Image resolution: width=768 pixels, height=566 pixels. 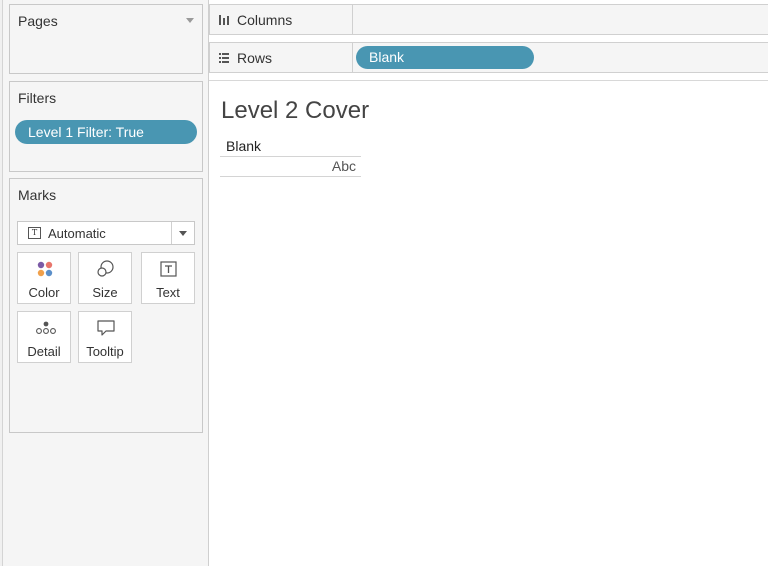 What do you see at coordinates (281, 57) in the screenshot?
I see `rows-shelf-label-area: Rows` at bounding box center [281, 57].